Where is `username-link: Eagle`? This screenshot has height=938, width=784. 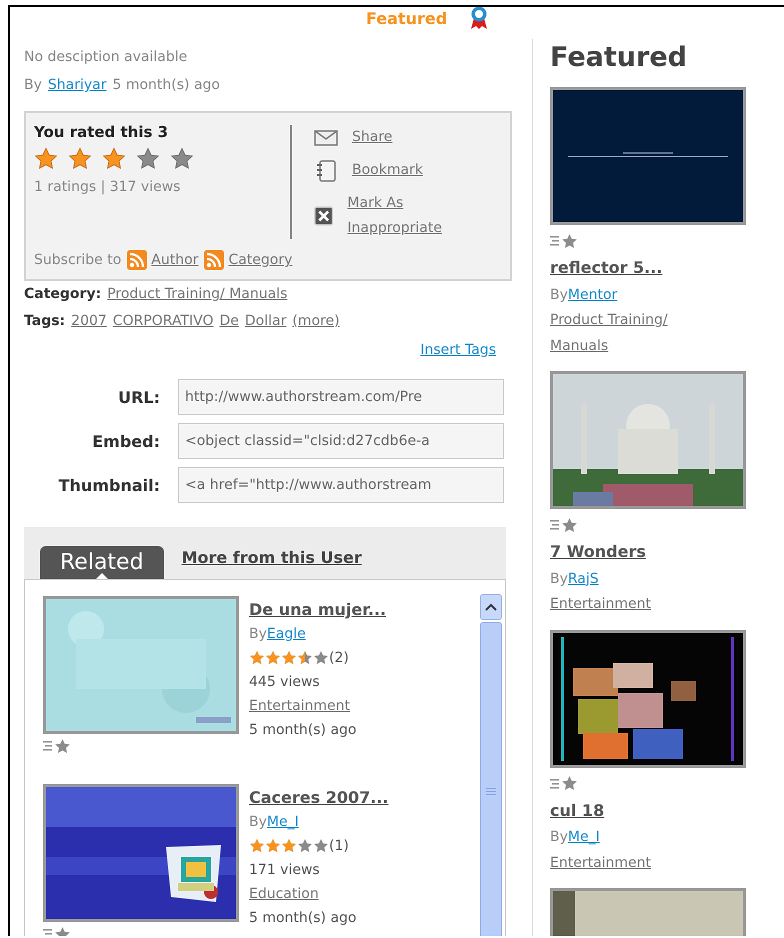 username-link: Eagle is located at coordinates (286, 634).